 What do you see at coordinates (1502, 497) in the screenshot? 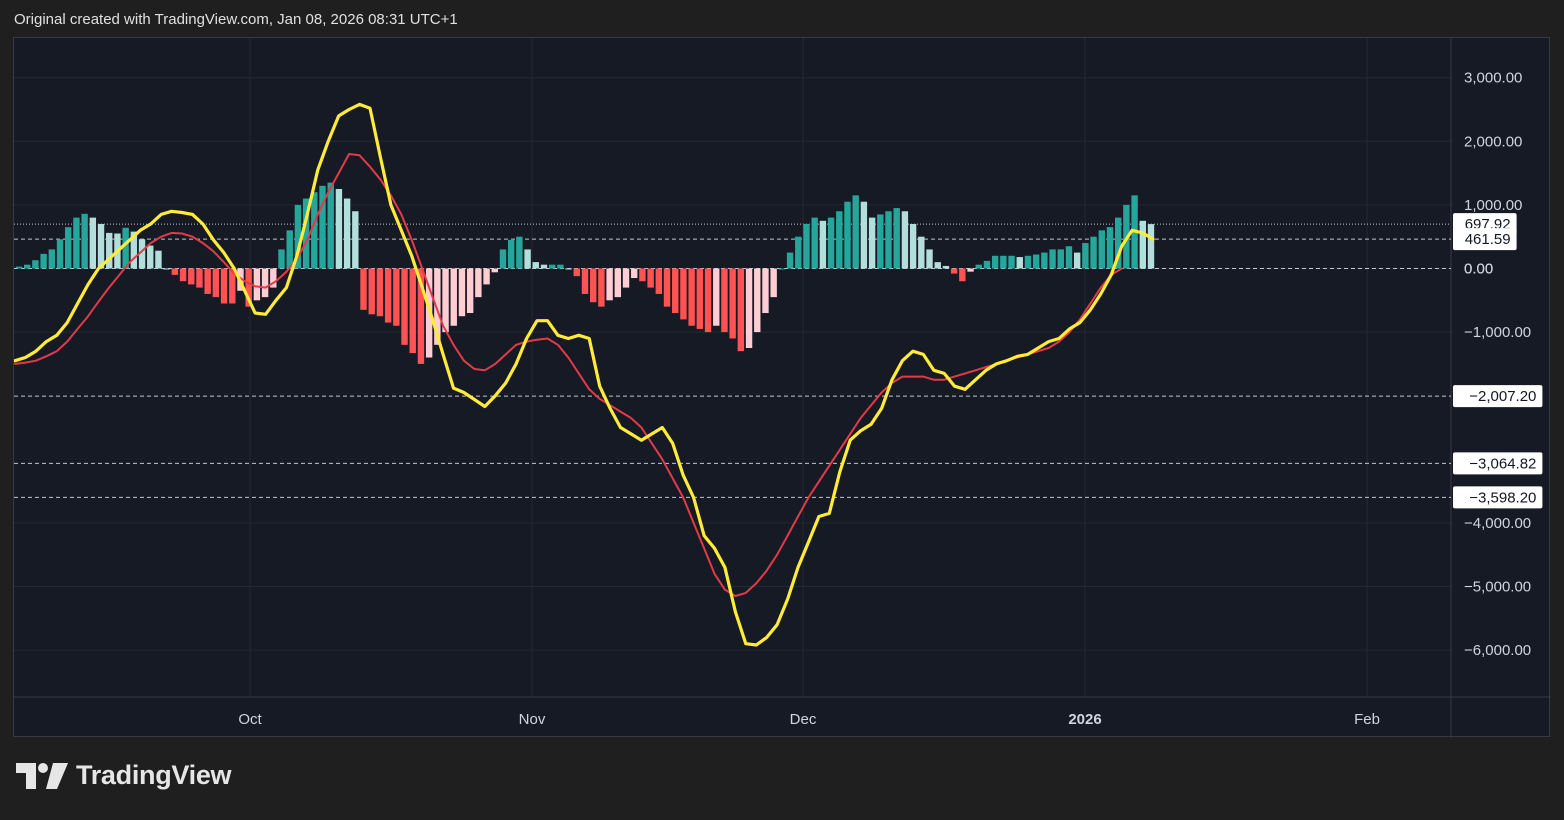
I see `price-label-text: −3,598.20` at bounding box center [1502, 497].